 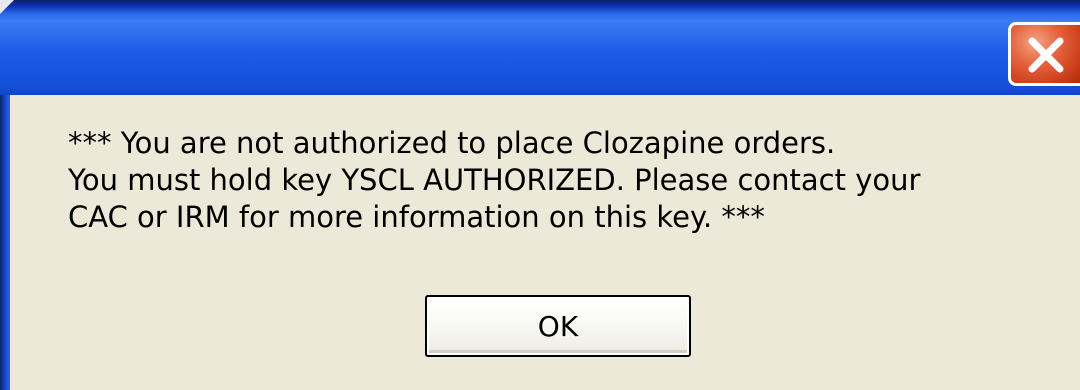 I want to click on ok-button: OK, so click(x=558, y=326).